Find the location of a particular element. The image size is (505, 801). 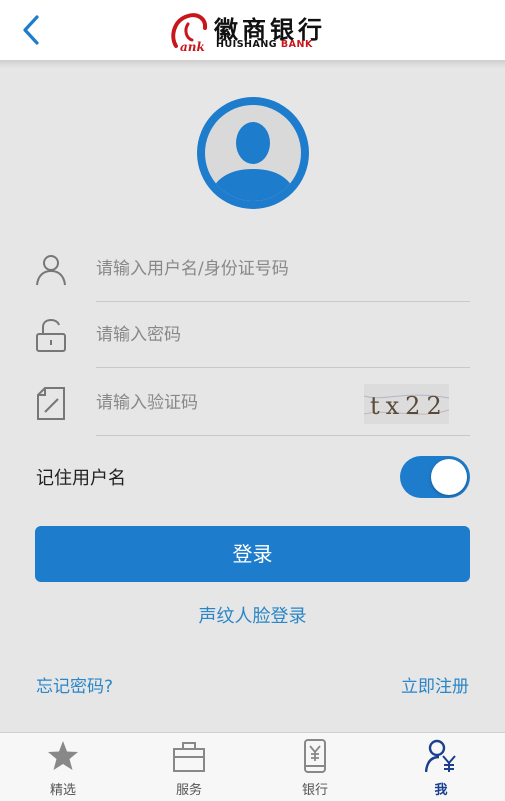

forgot-password-link: 忘记密码? is located at coordinates (74, 684).